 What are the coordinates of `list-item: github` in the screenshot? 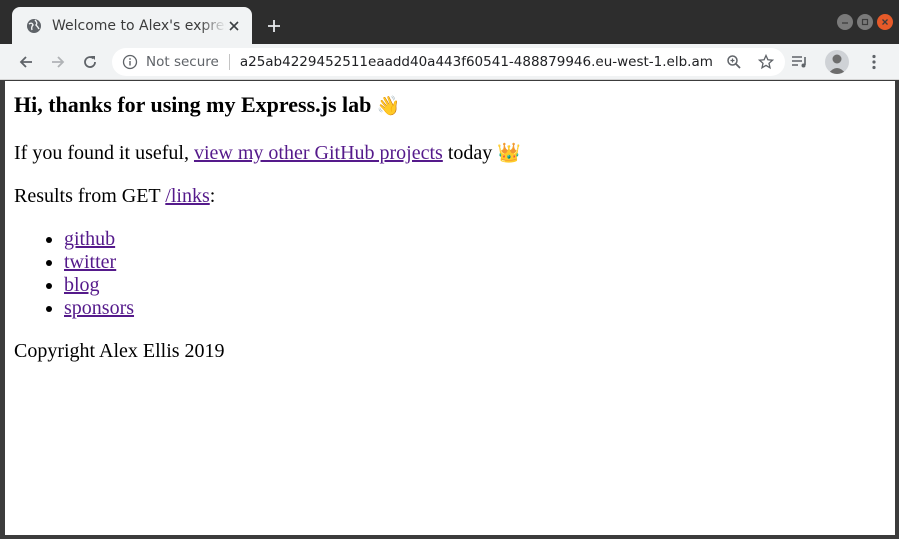 It's located at (475, 239).